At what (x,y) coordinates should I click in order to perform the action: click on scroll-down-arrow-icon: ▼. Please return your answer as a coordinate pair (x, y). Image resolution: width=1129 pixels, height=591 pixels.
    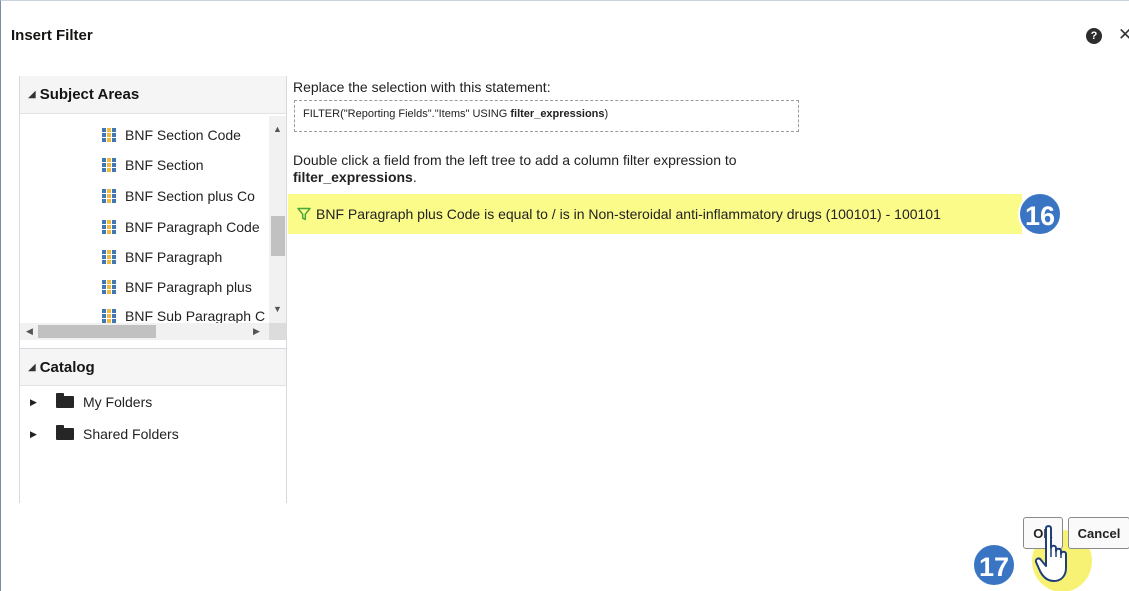
    Looking at the image, I should click on (277, 309).